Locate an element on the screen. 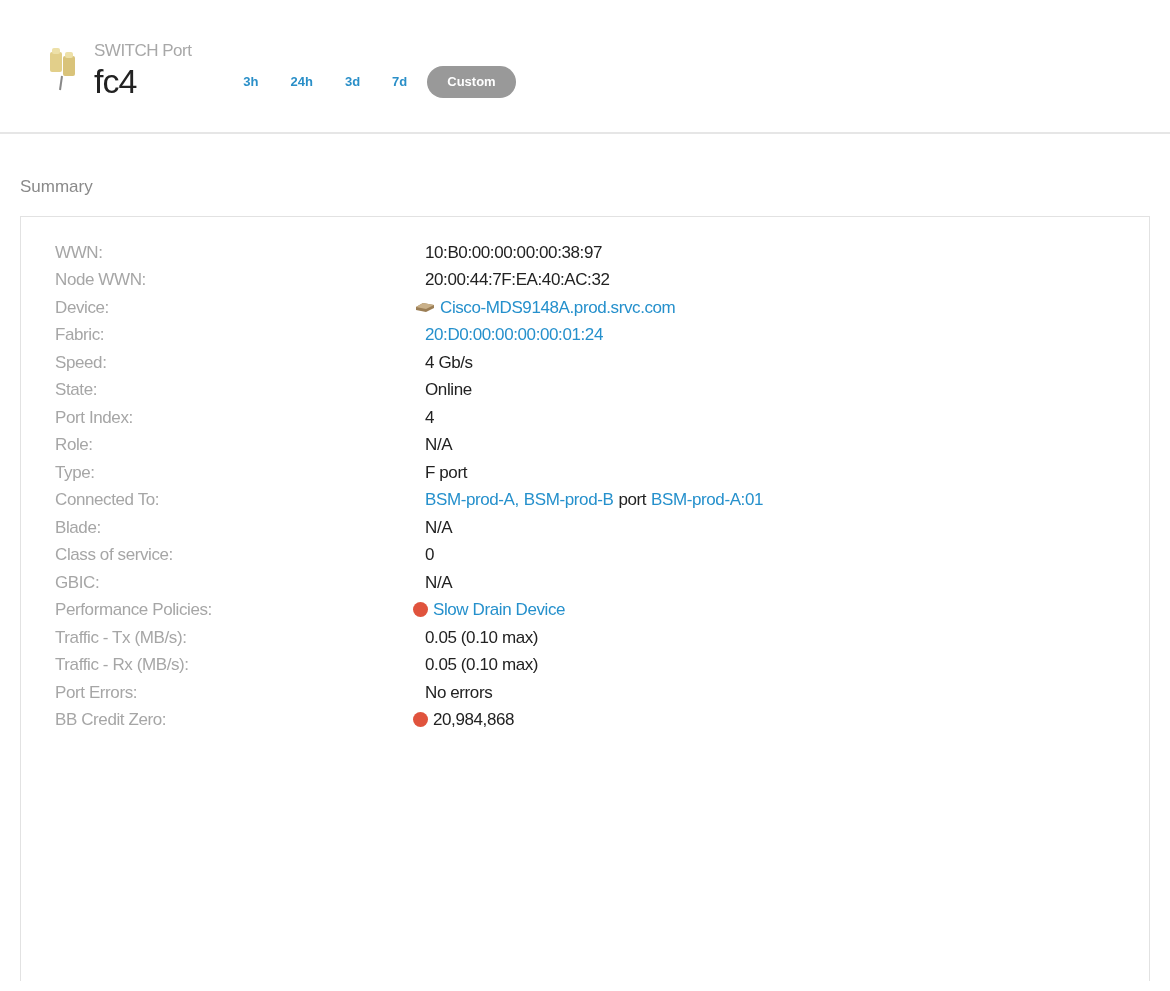  section-heading: Summary is located at coordinates (57, 187).